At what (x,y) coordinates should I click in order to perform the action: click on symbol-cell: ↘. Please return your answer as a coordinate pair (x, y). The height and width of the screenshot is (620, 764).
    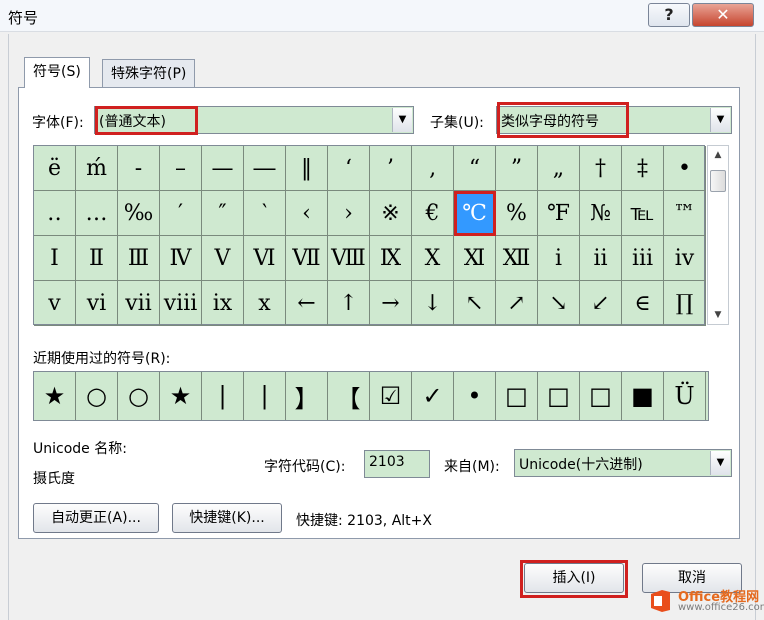
    Looking at the image, I should click on (559, 303).